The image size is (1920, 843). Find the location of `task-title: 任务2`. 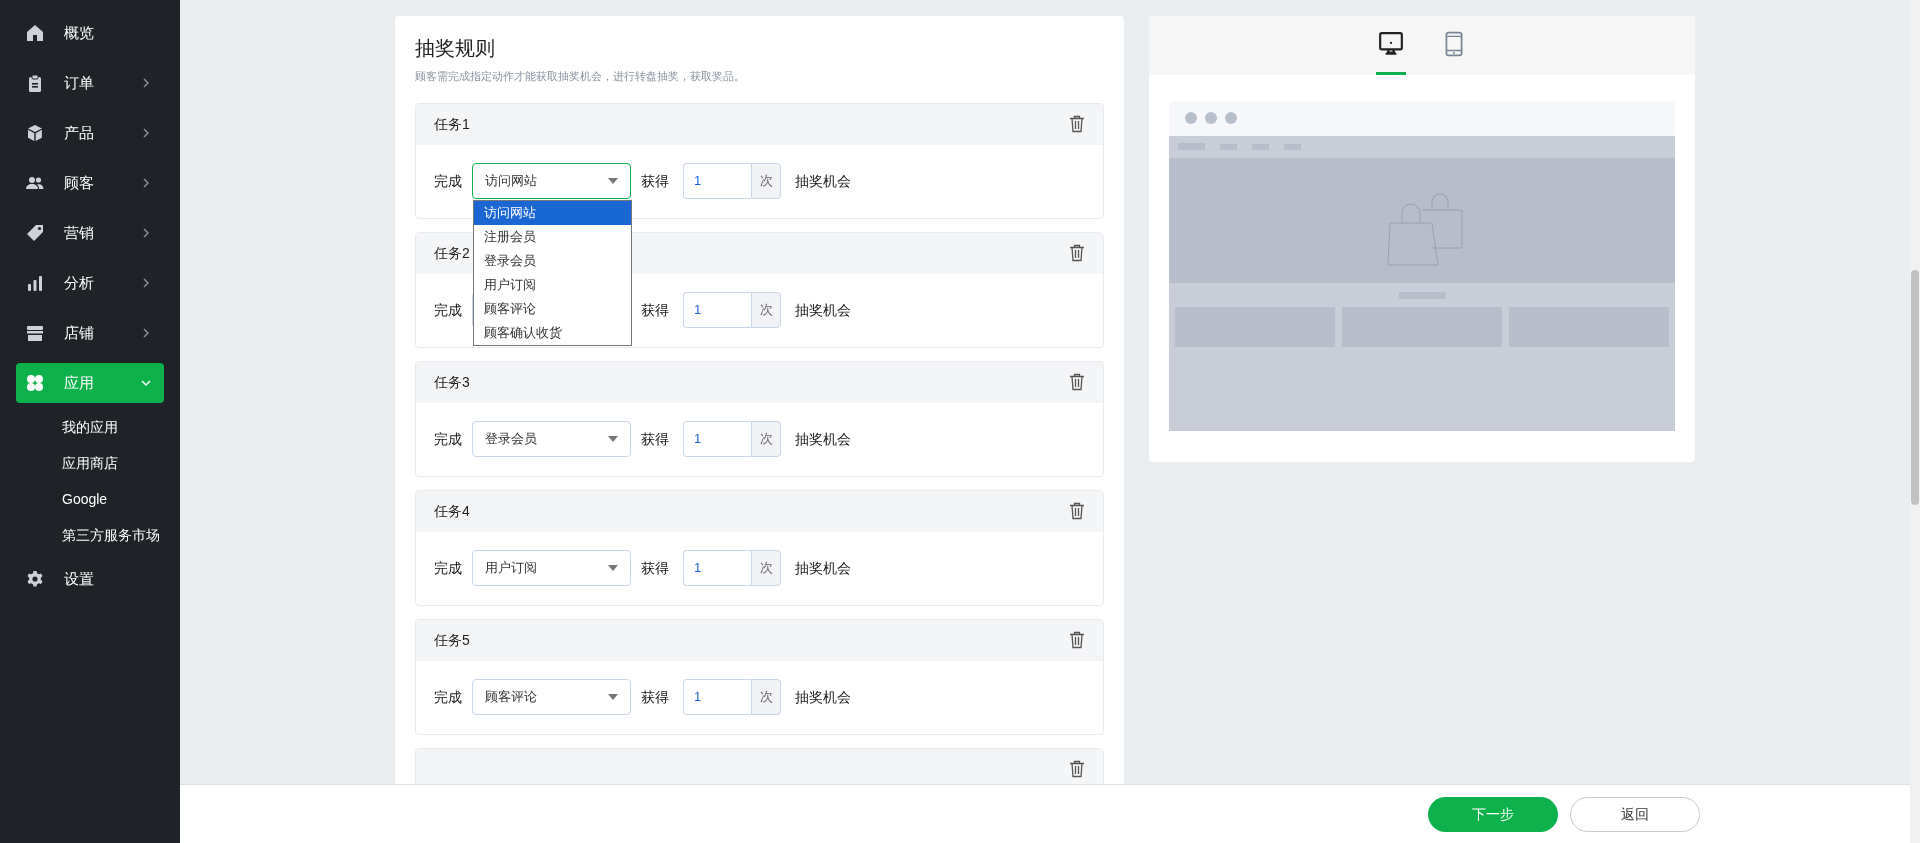

task-title: 任务2 is located at coordinates (452, 253).